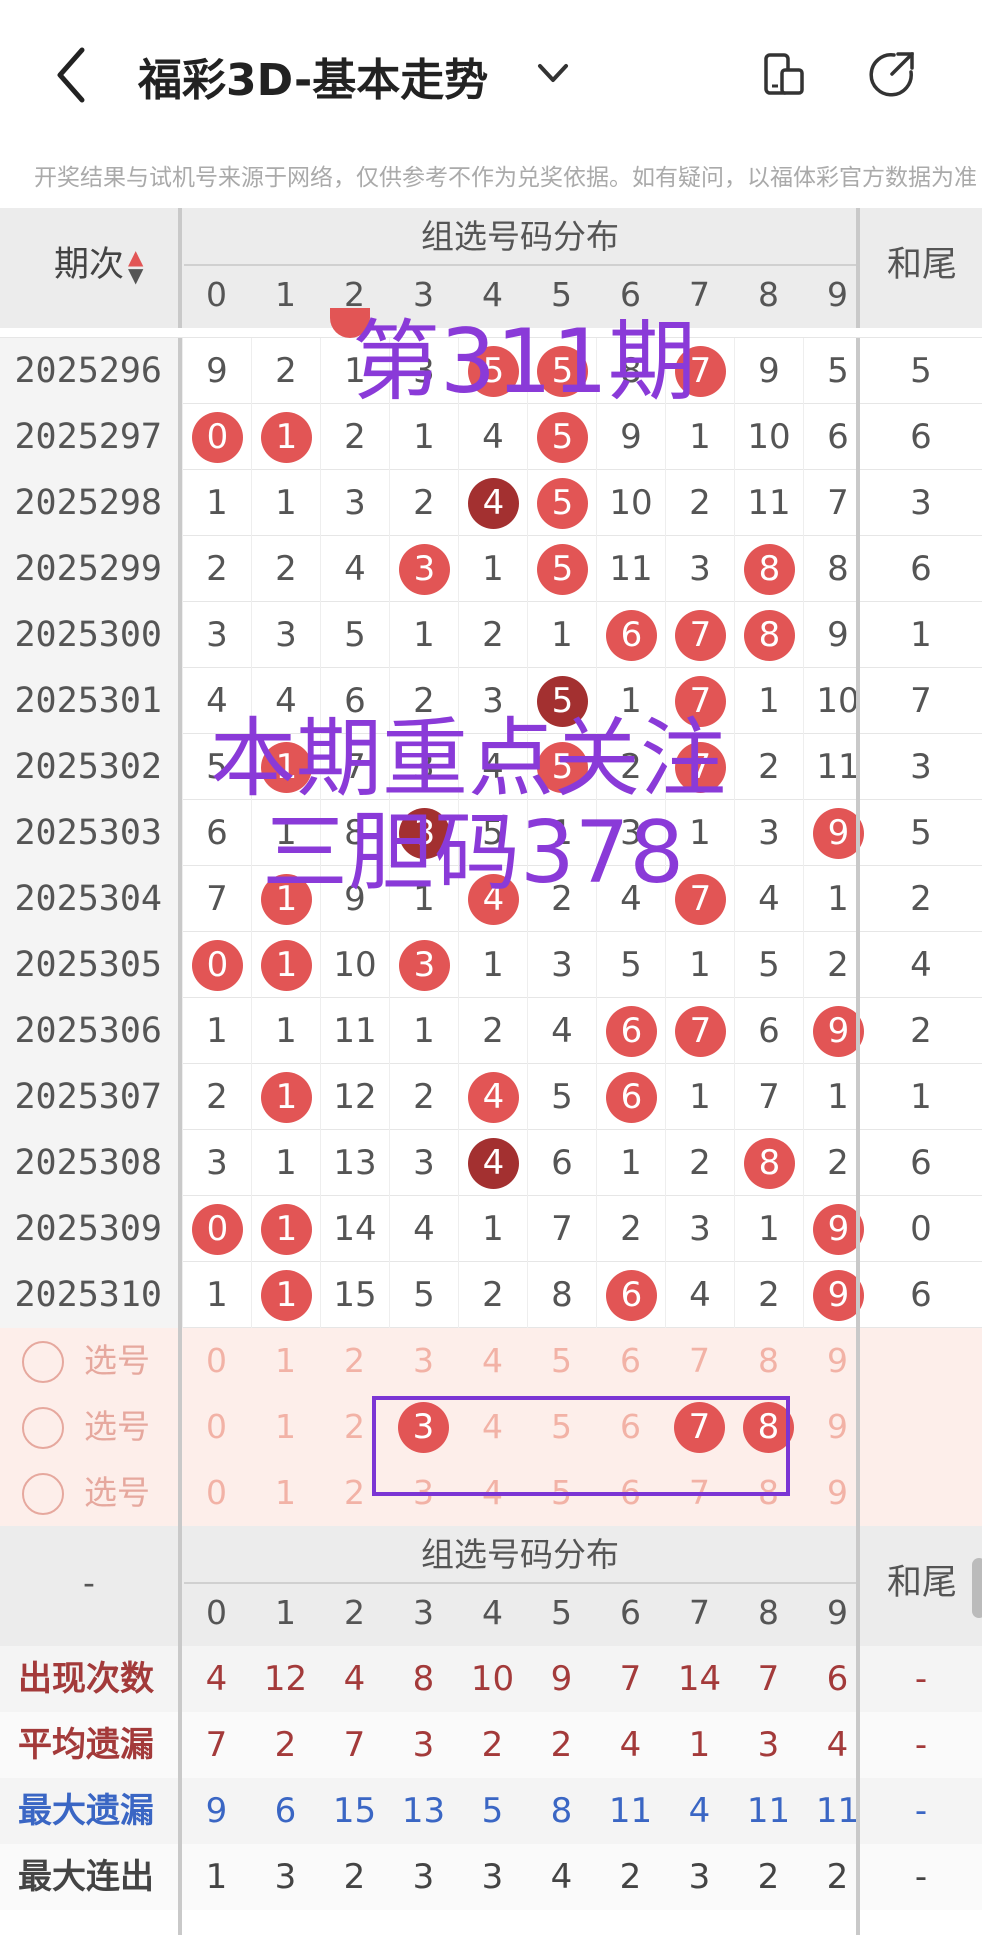  I want to click on chevron-left-icon, so click(72, 75).